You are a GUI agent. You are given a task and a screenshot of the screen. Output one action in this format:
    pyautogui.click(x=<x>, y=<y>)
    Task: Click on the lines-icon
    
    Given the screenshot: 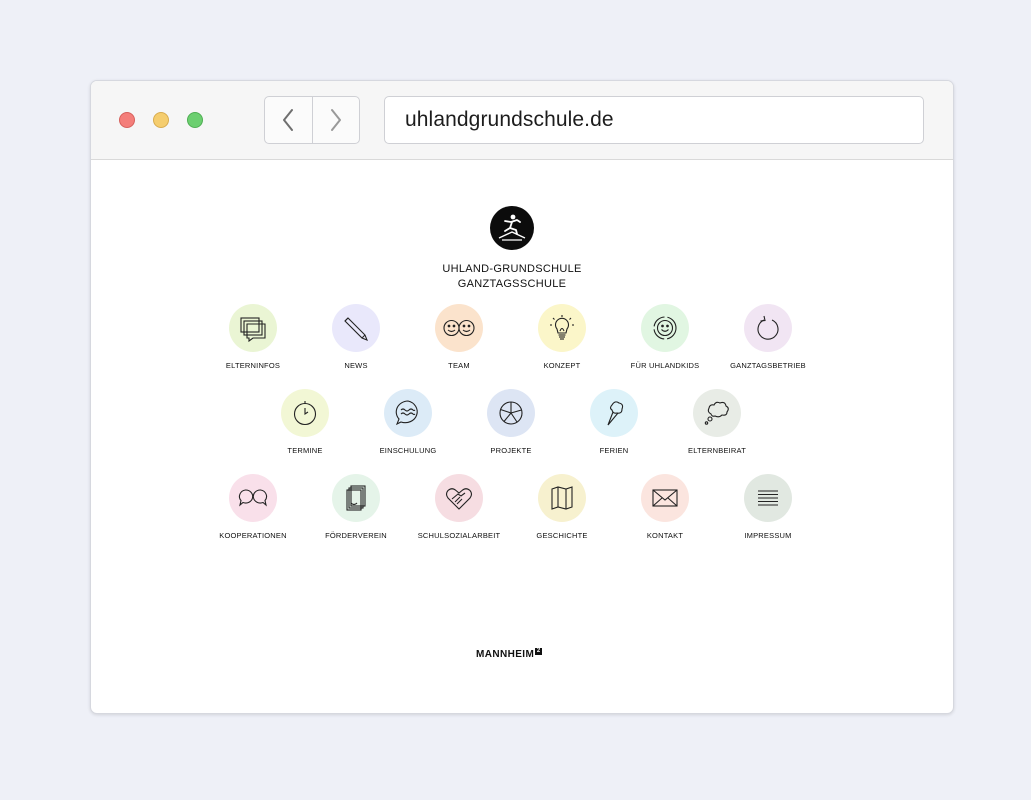 What is the action you would take?
    pyautogui.click(x=768, y=498)
    